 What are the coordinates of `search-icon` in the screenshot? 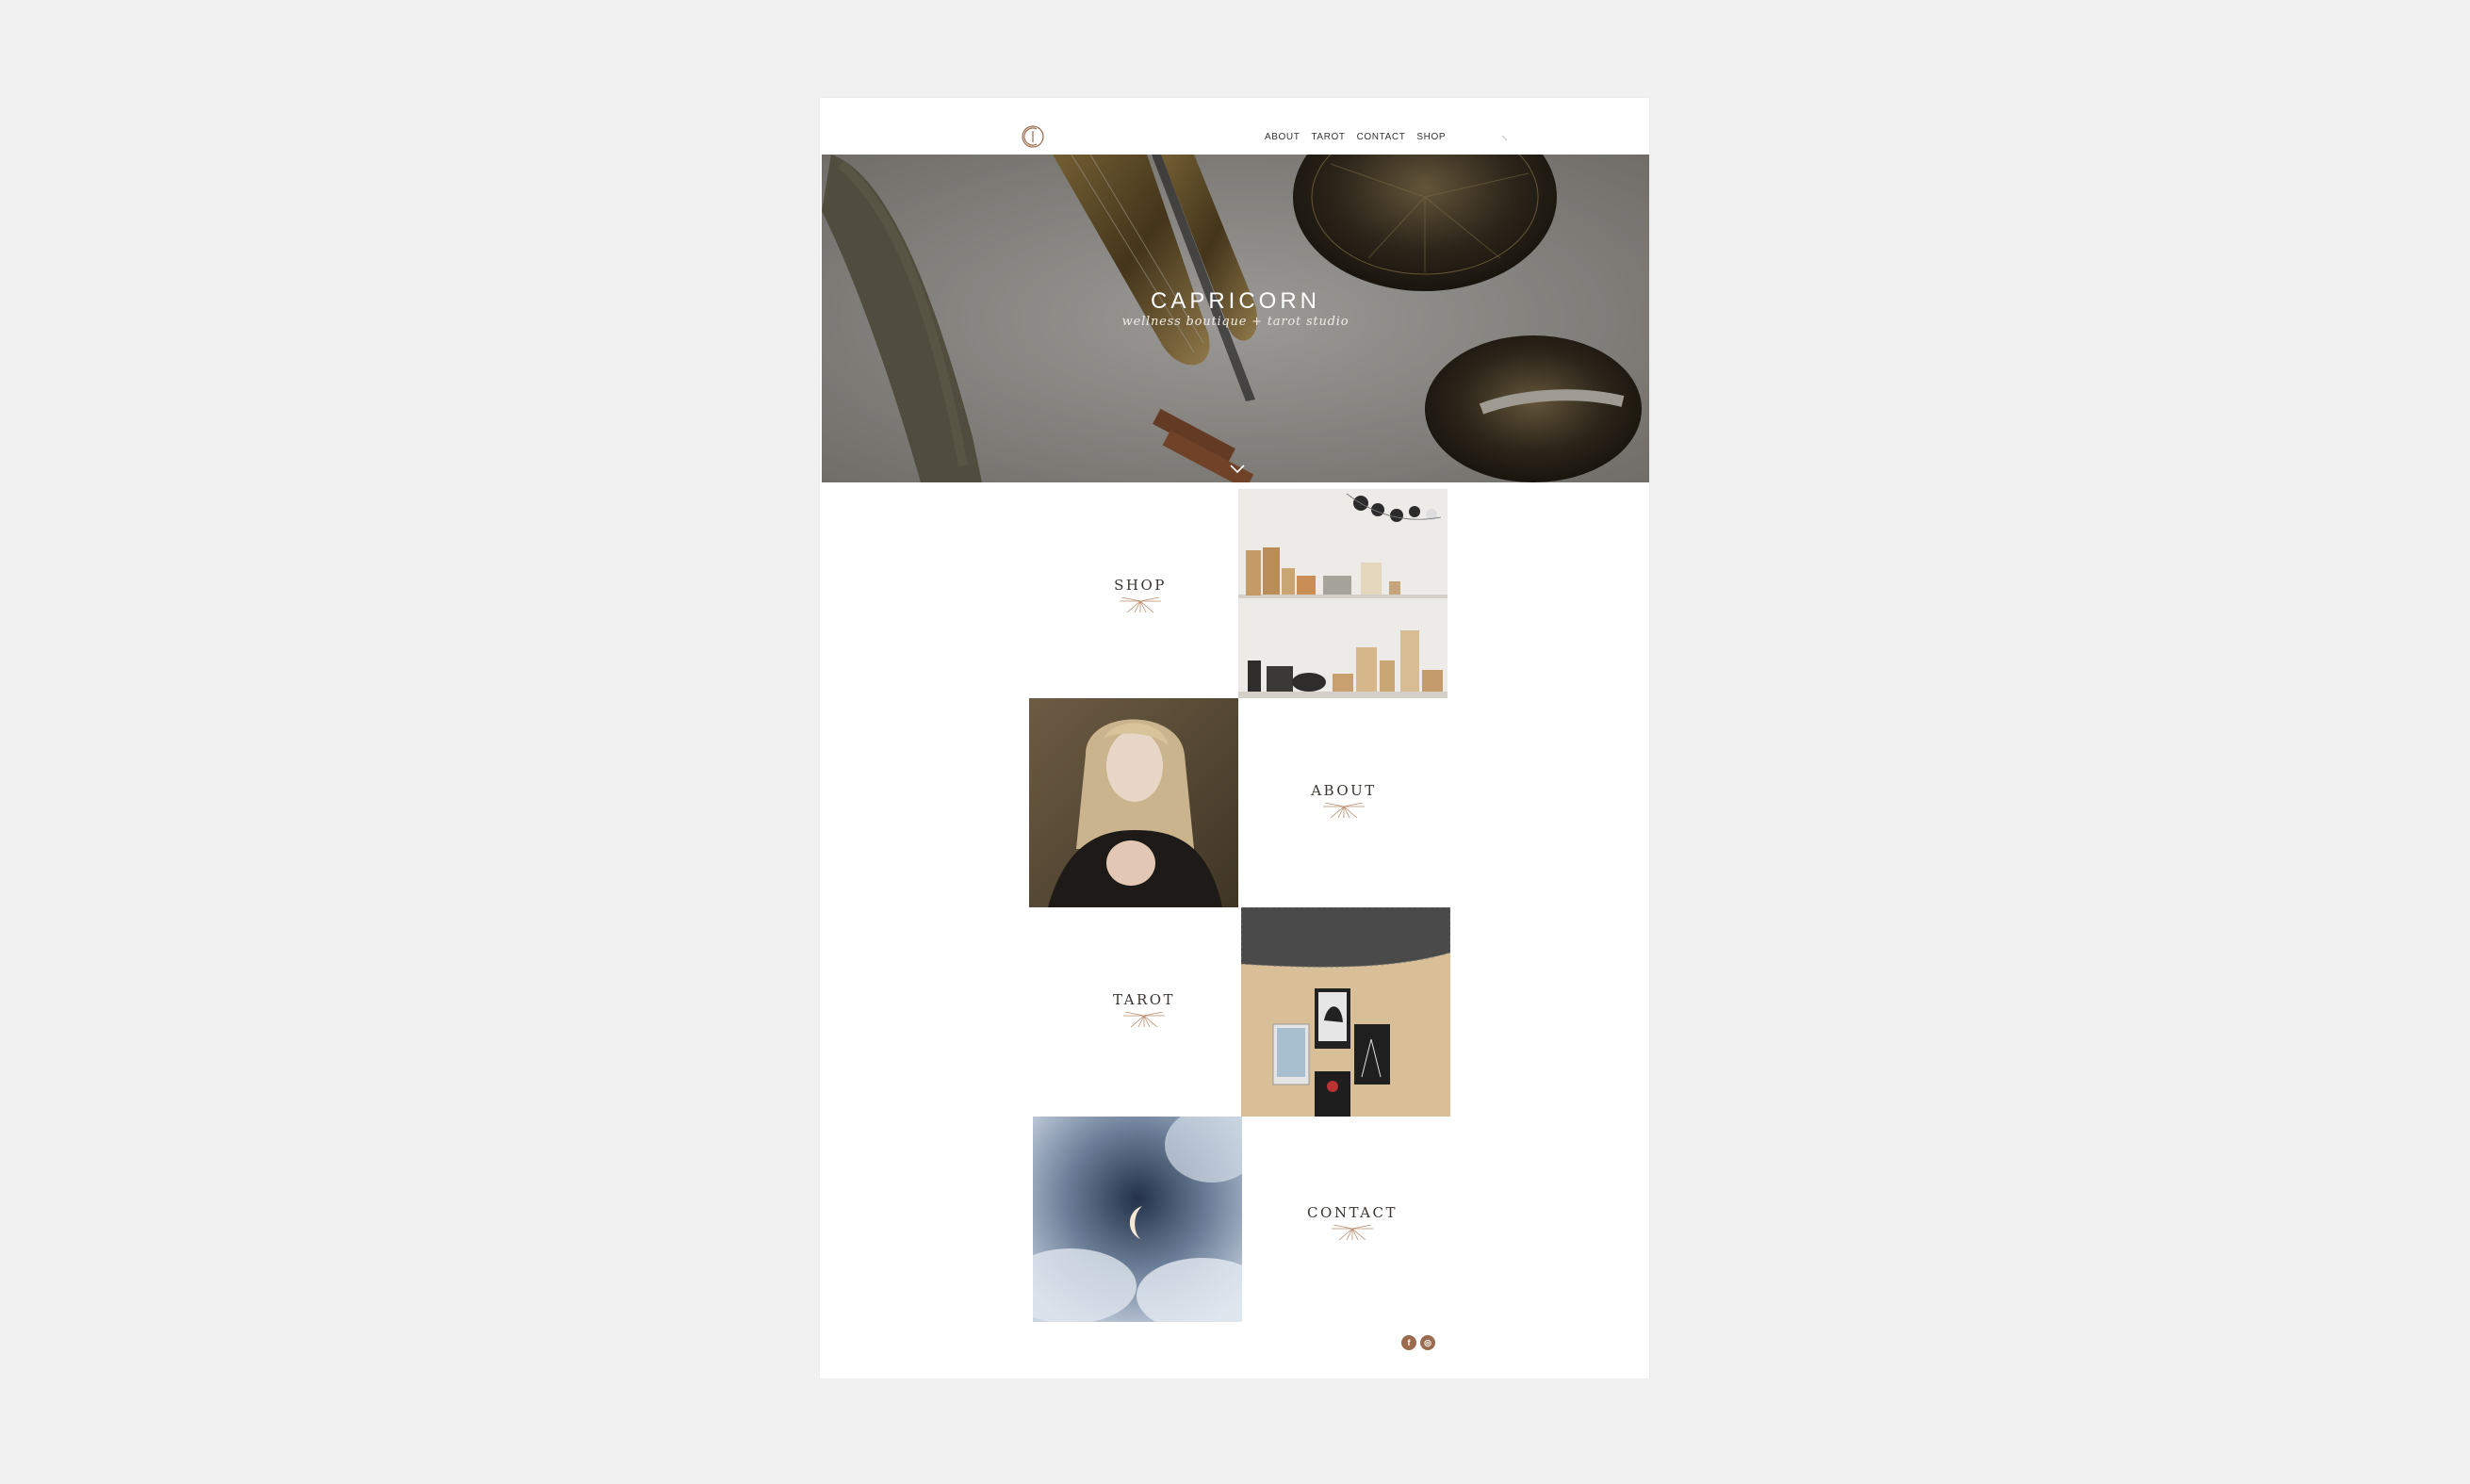 It's located at (1505, 138).